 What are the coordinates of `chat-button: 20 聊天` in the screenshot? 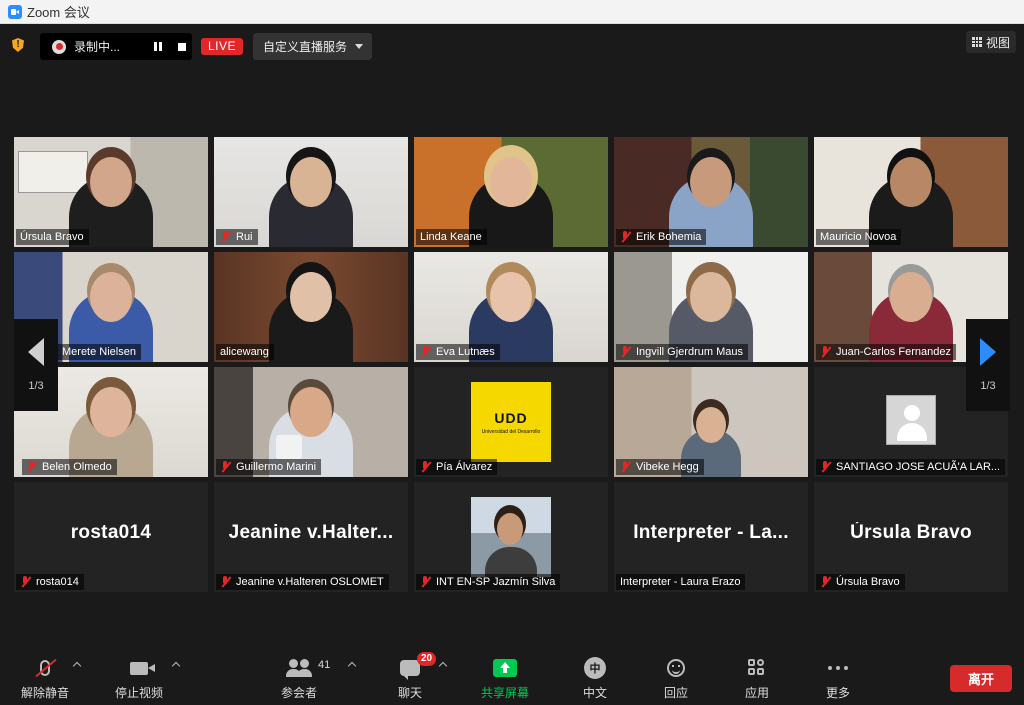 It's located at (410, 676).